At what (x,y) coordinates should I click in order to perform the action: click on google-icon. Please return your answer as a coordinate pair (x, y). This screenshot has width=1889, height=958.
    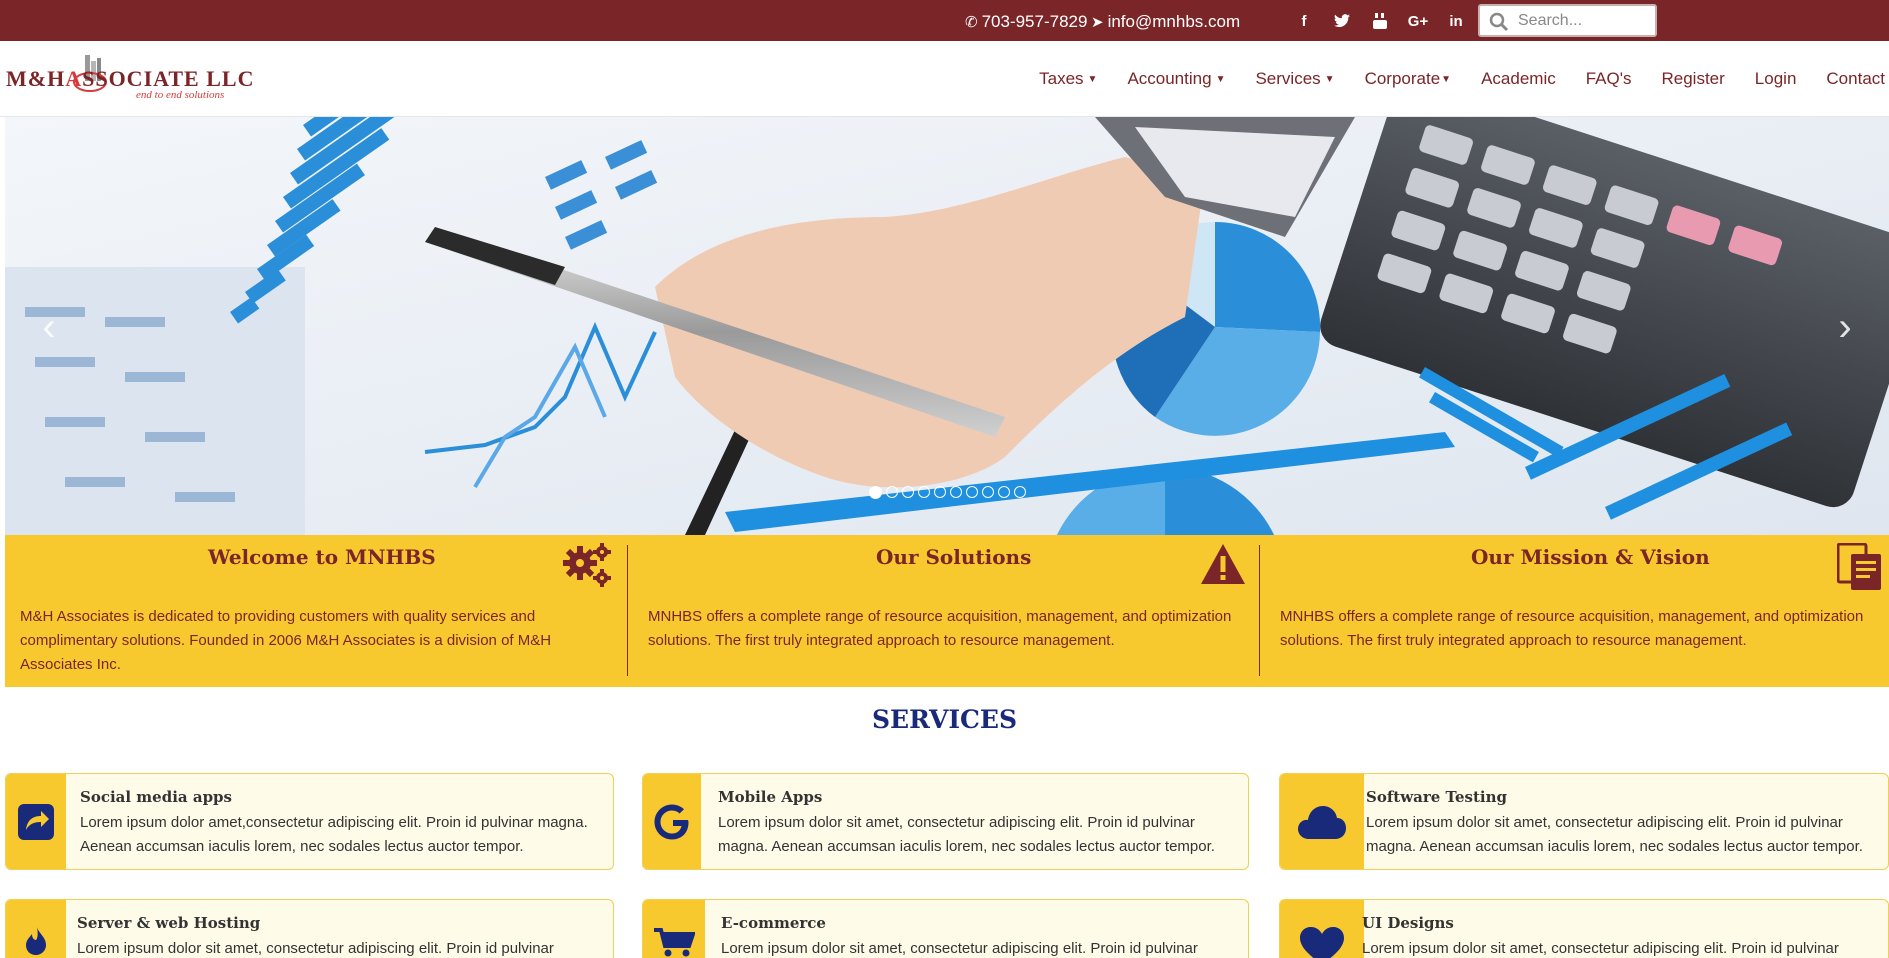
    Looking at the image, I should click on (671, 821).